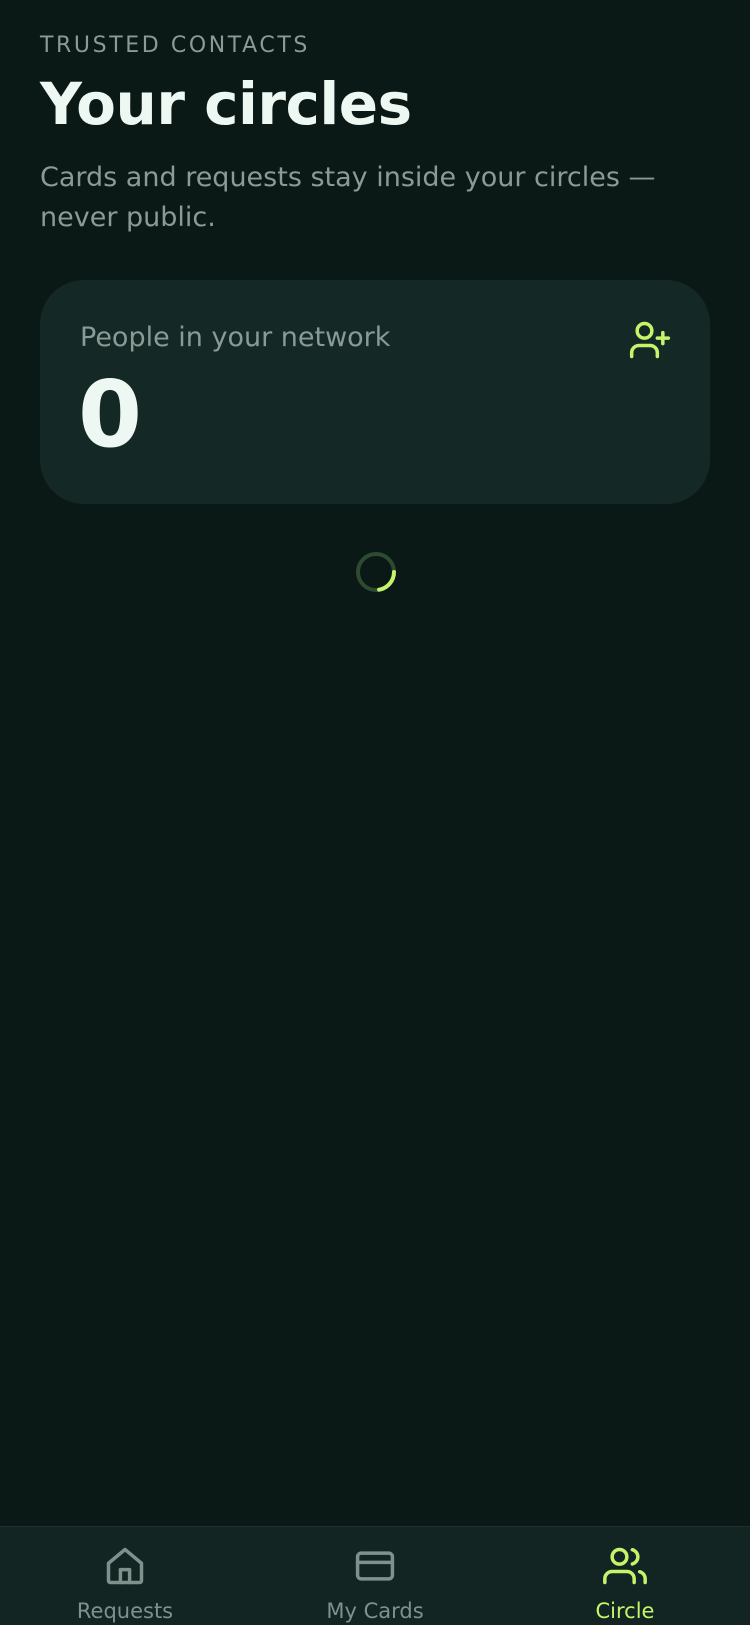 The width and height of the screenshot is (750, 1625). I want to click on home-icon, so click(125, 1566).